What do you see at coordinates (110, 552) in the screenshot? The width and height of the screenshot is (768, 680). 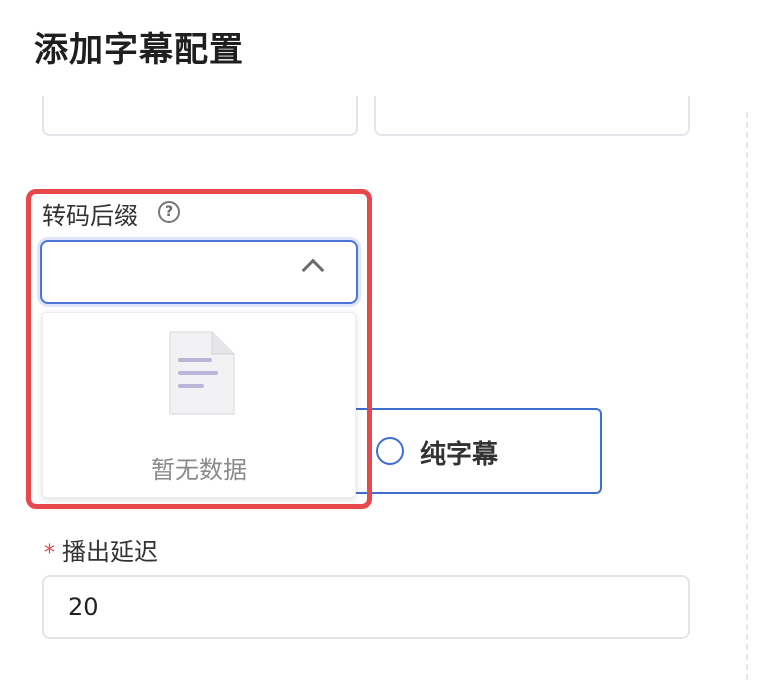 I see `playout-delay-label: 播出延迟` at bounding box center [110, 552].